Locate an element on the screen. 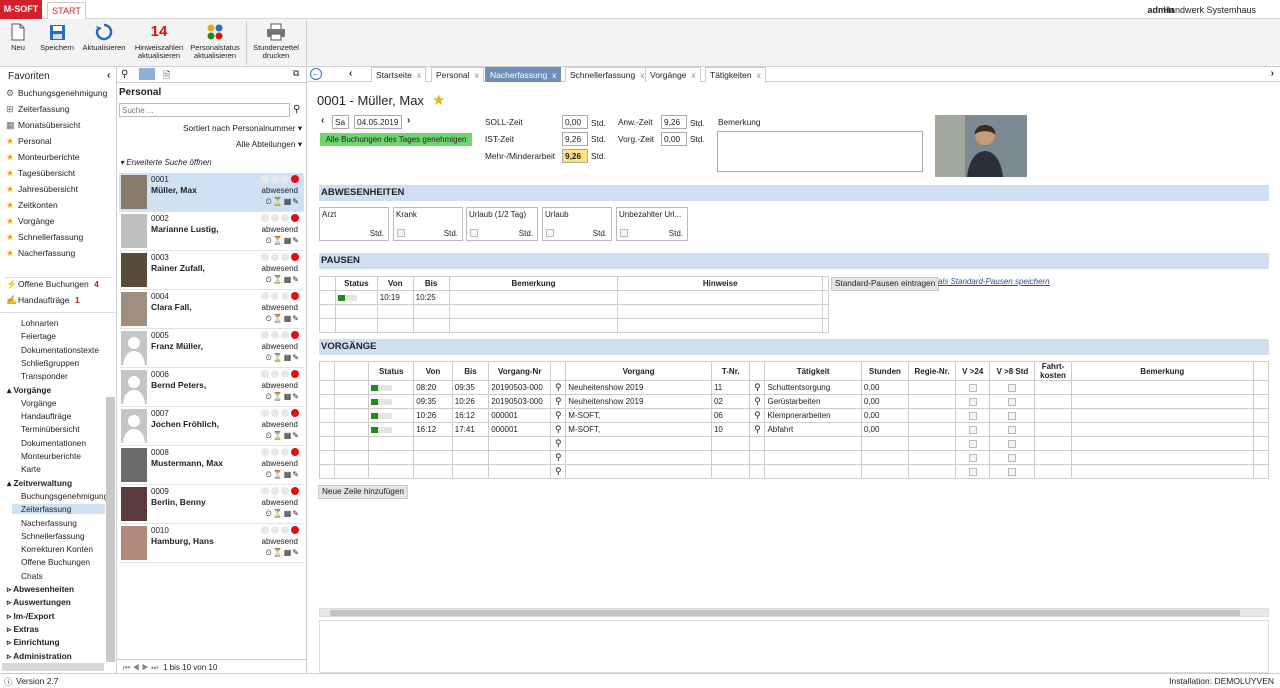 The height and width of the screenshot is (688, 1280). nav-tree-item: Schnellerfassung is located at coordinates (53, 536).